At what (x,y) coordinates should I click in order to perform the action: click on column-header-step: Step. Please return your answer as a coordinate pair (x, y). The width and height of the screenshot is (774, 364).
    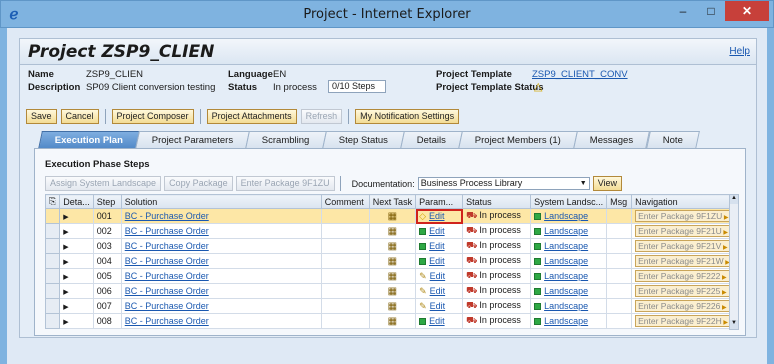
    Looking at the image, I should click on (107, 201).